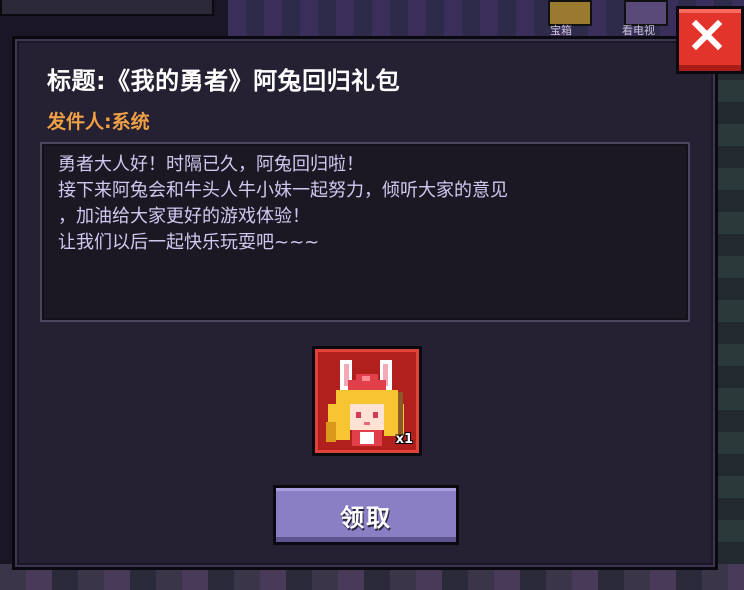 This screenshot has width=744, height=590. What do you see at coordinates (224, 81) in the screenshot?
I see `mail-title: 标题:《我的勇者》阿兔回归礼包` at bounding box center [224, 81].